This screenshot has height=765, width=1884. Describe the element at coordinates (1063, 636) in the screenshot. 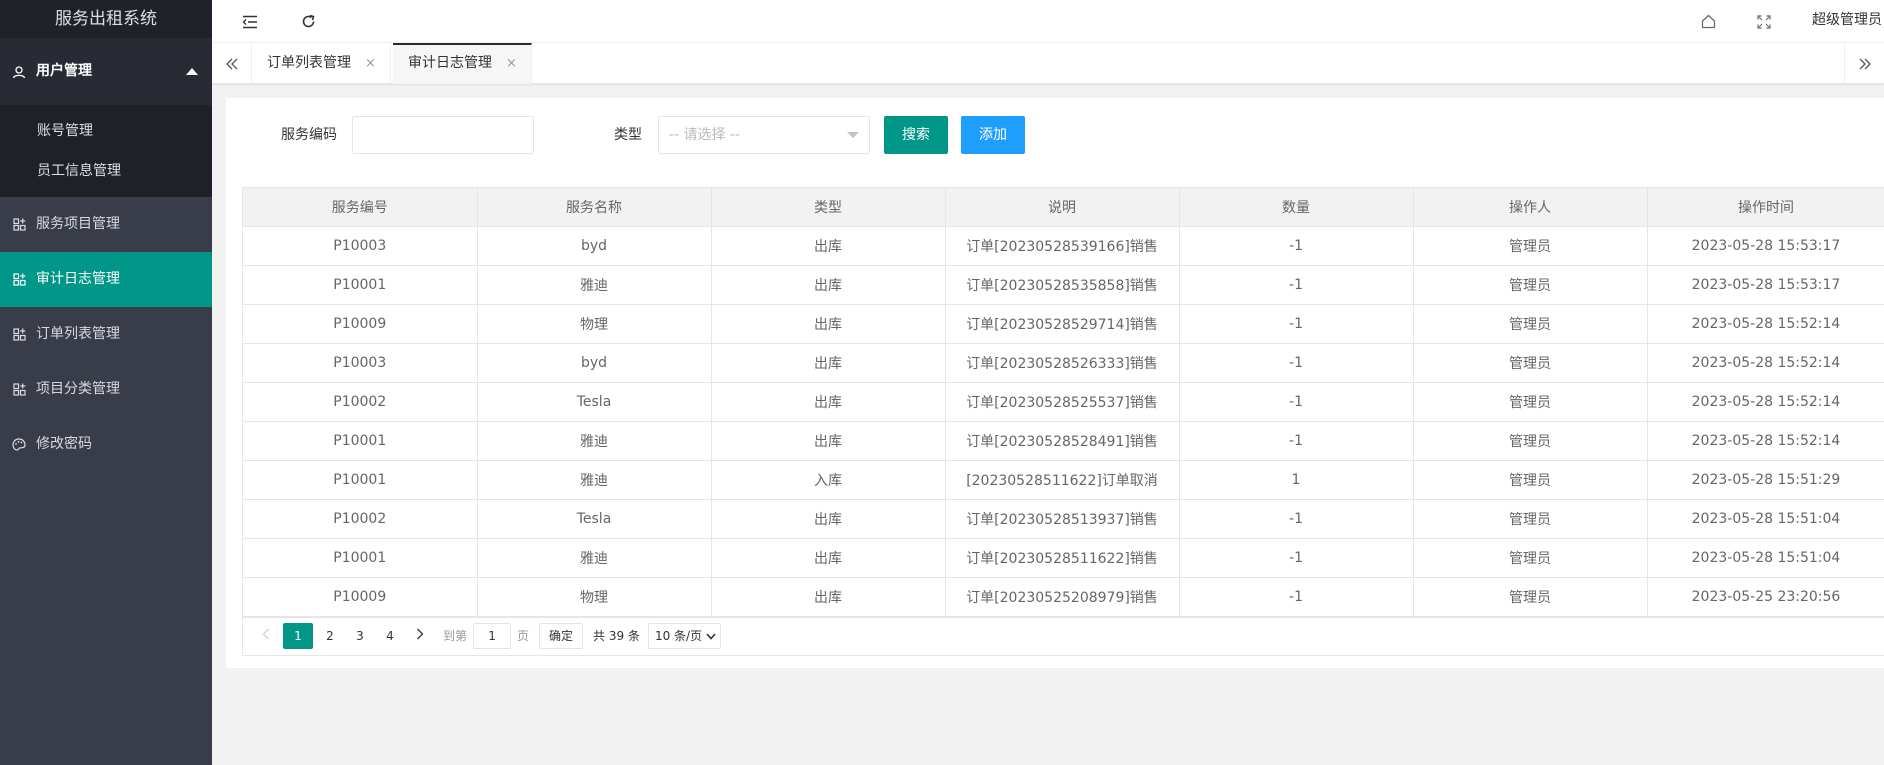

I see `pagination: 1 2 3 4 到第 1 页 确定 共 39 条 10 条/页` at that location.